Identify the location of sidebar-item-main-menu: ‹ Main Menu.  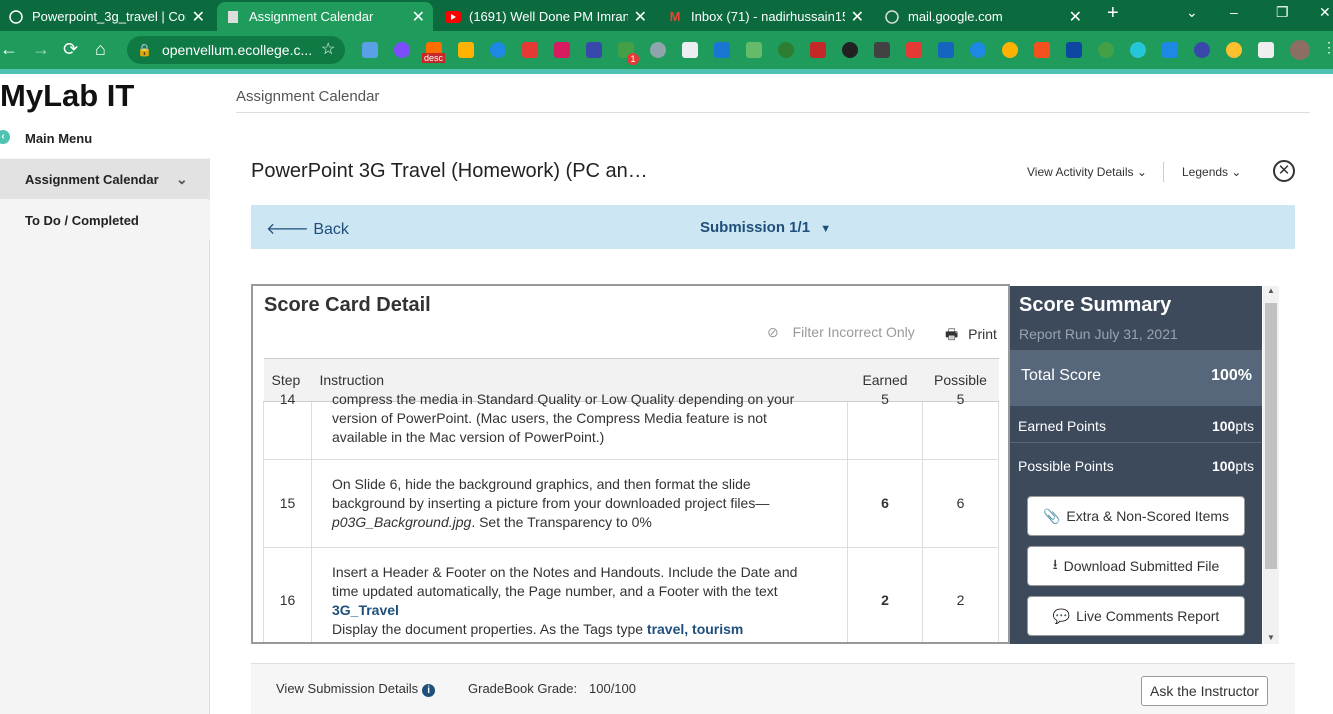
(105, 138).